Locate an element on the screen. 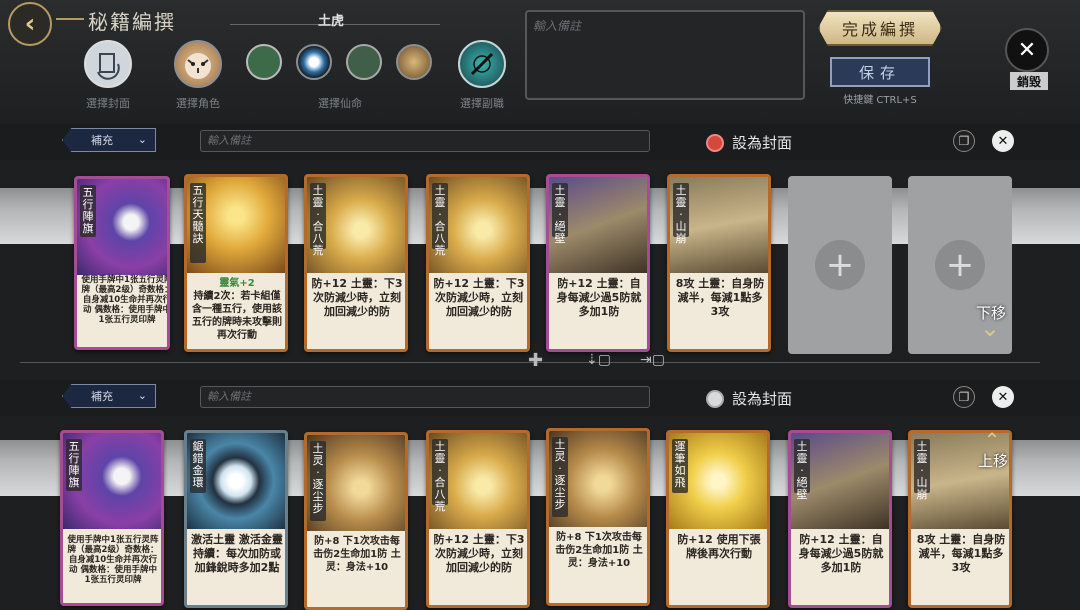  card: 鋸錯金環 激活土靈 激活金靈 持續：每次加防或加鋒銳時多加2點 is located at coordinates (236, 519).